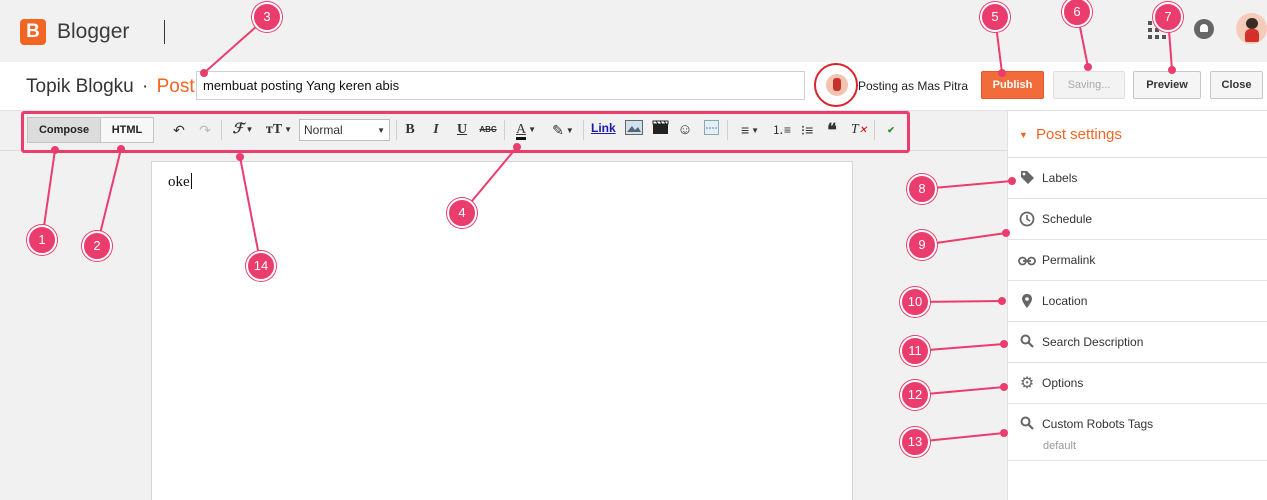 Image resolution: width=1267 pixels, height=500 pixels. I want to click on close-button: Close, so click(1236, 85).